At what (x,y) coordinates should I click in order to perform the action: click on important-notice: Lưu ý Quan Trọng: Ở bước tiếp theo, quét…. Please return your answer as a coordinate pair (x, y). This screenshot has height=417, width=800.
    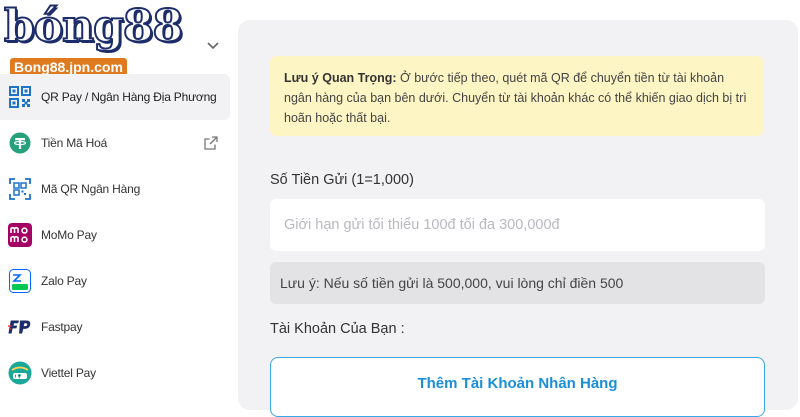
    Looking at the image, I should click on (516, 96).